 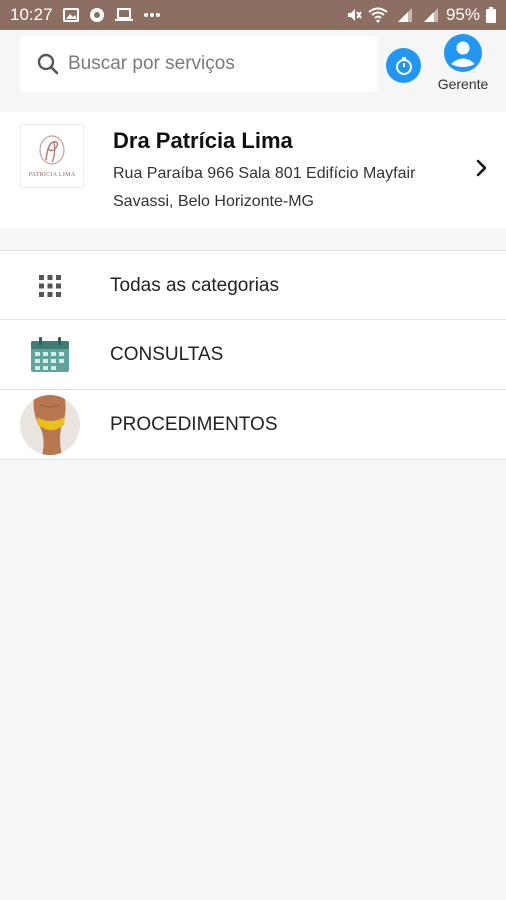 I want to click on wifi-icon, so click(x=378, y=15).